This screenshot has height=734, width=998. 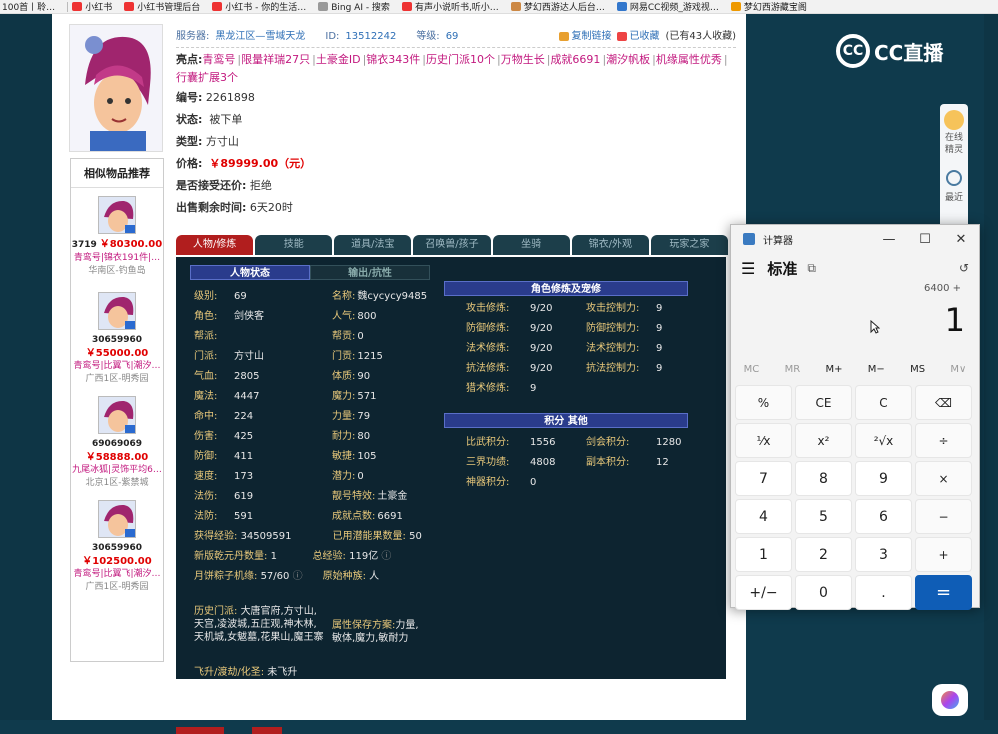 What do you see at coordinates (689, 60) in the screenshot?
I see `highlight-tag: 机缘属性优秀` at bounding box center [689, 60].